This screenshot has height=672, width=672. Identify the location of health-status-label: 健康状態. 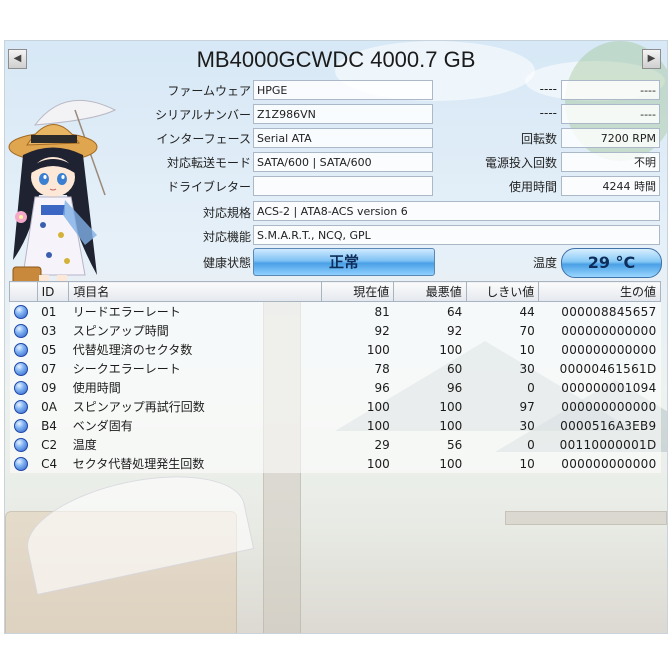
(226, 263).